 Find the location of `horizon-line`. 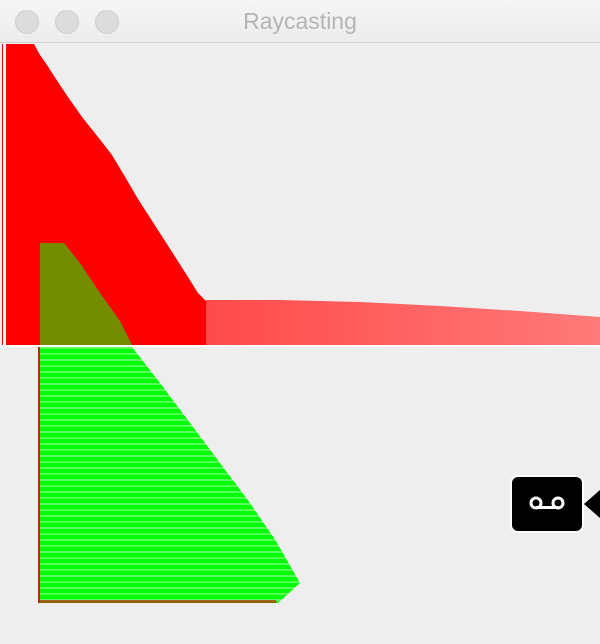

horizon-line is located at coordinates (300, 346).